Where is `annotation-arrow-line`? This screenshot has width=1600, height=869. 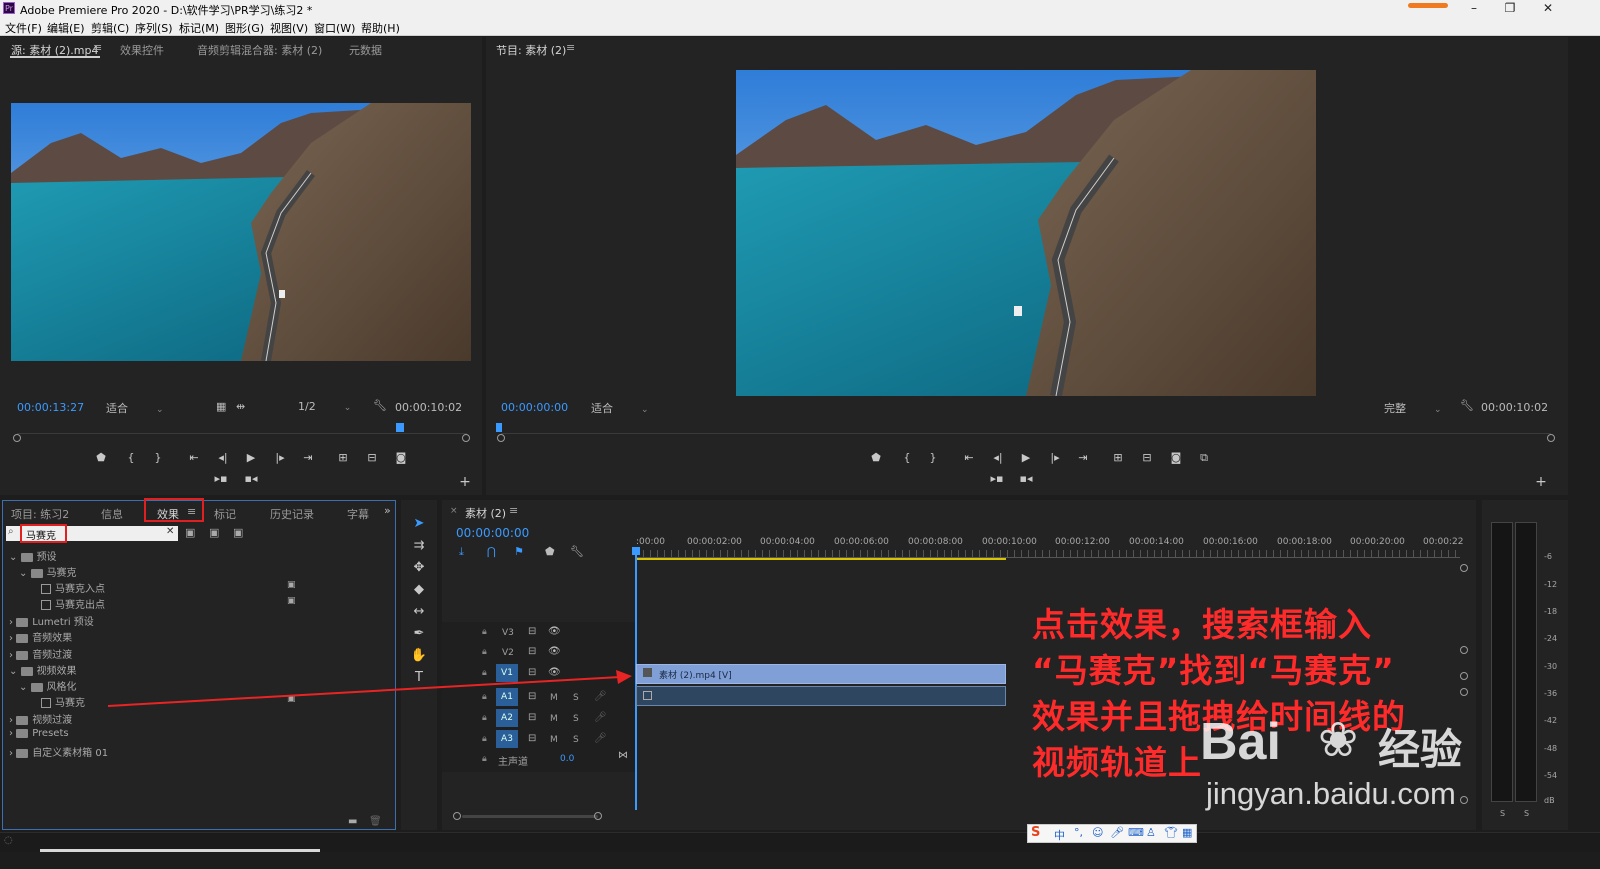 annotation-arrow-line is located at coordinates (364, 691).